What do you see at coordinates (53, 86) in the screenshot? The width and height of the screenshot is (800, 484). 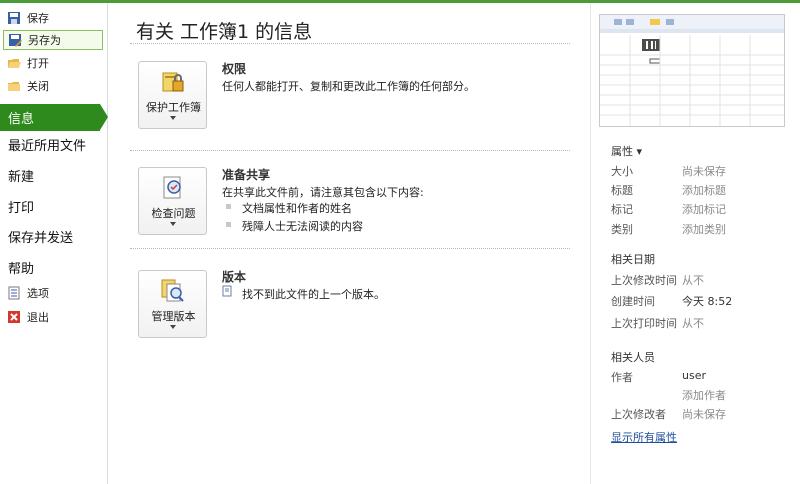 I see `sidebar-close: 关闭` at bounding box center [53, 86].